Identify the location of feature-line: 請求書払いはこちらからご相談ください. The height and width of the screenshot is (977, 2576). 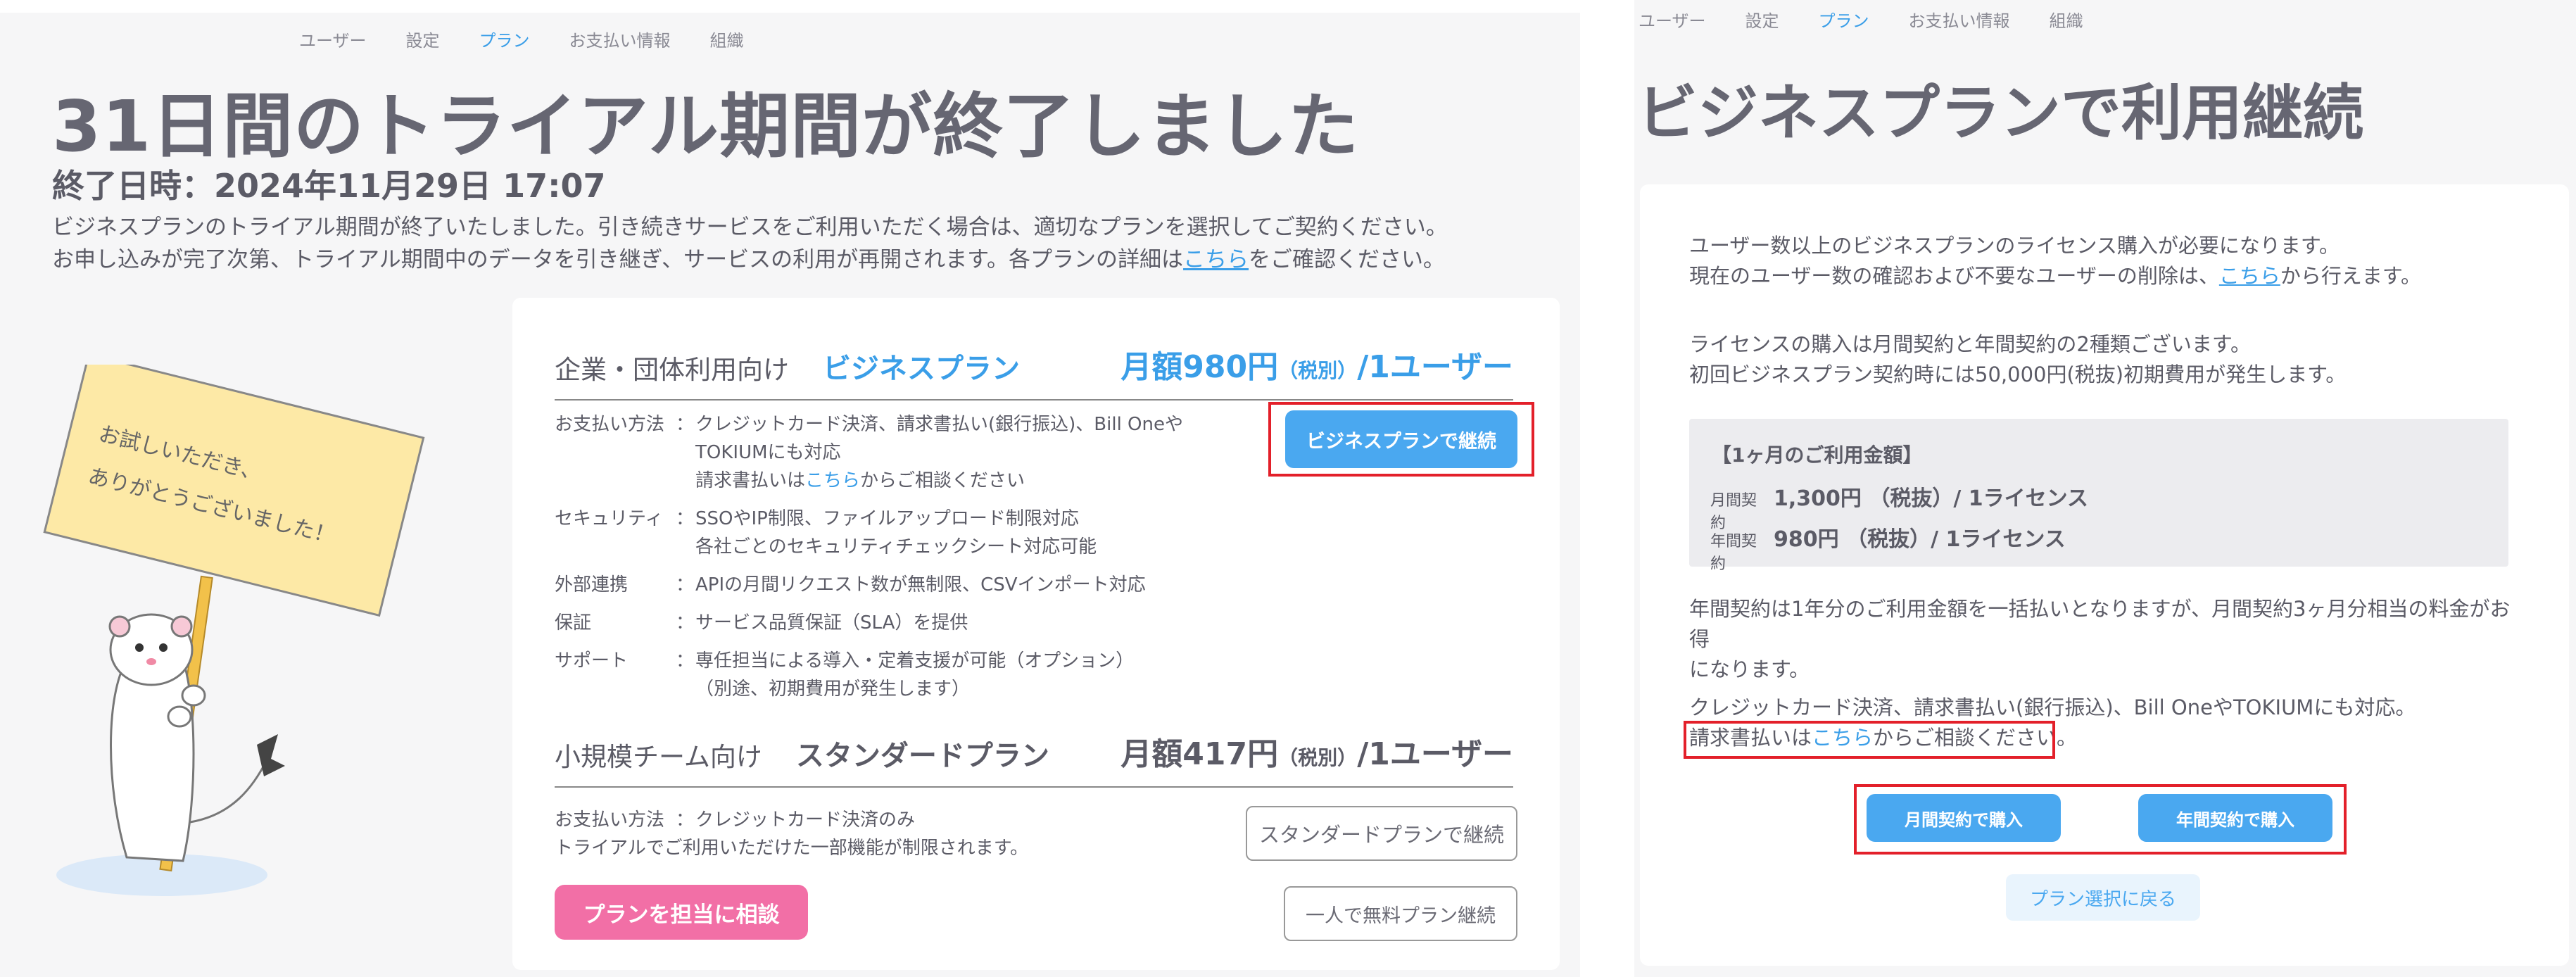
(941, 481).